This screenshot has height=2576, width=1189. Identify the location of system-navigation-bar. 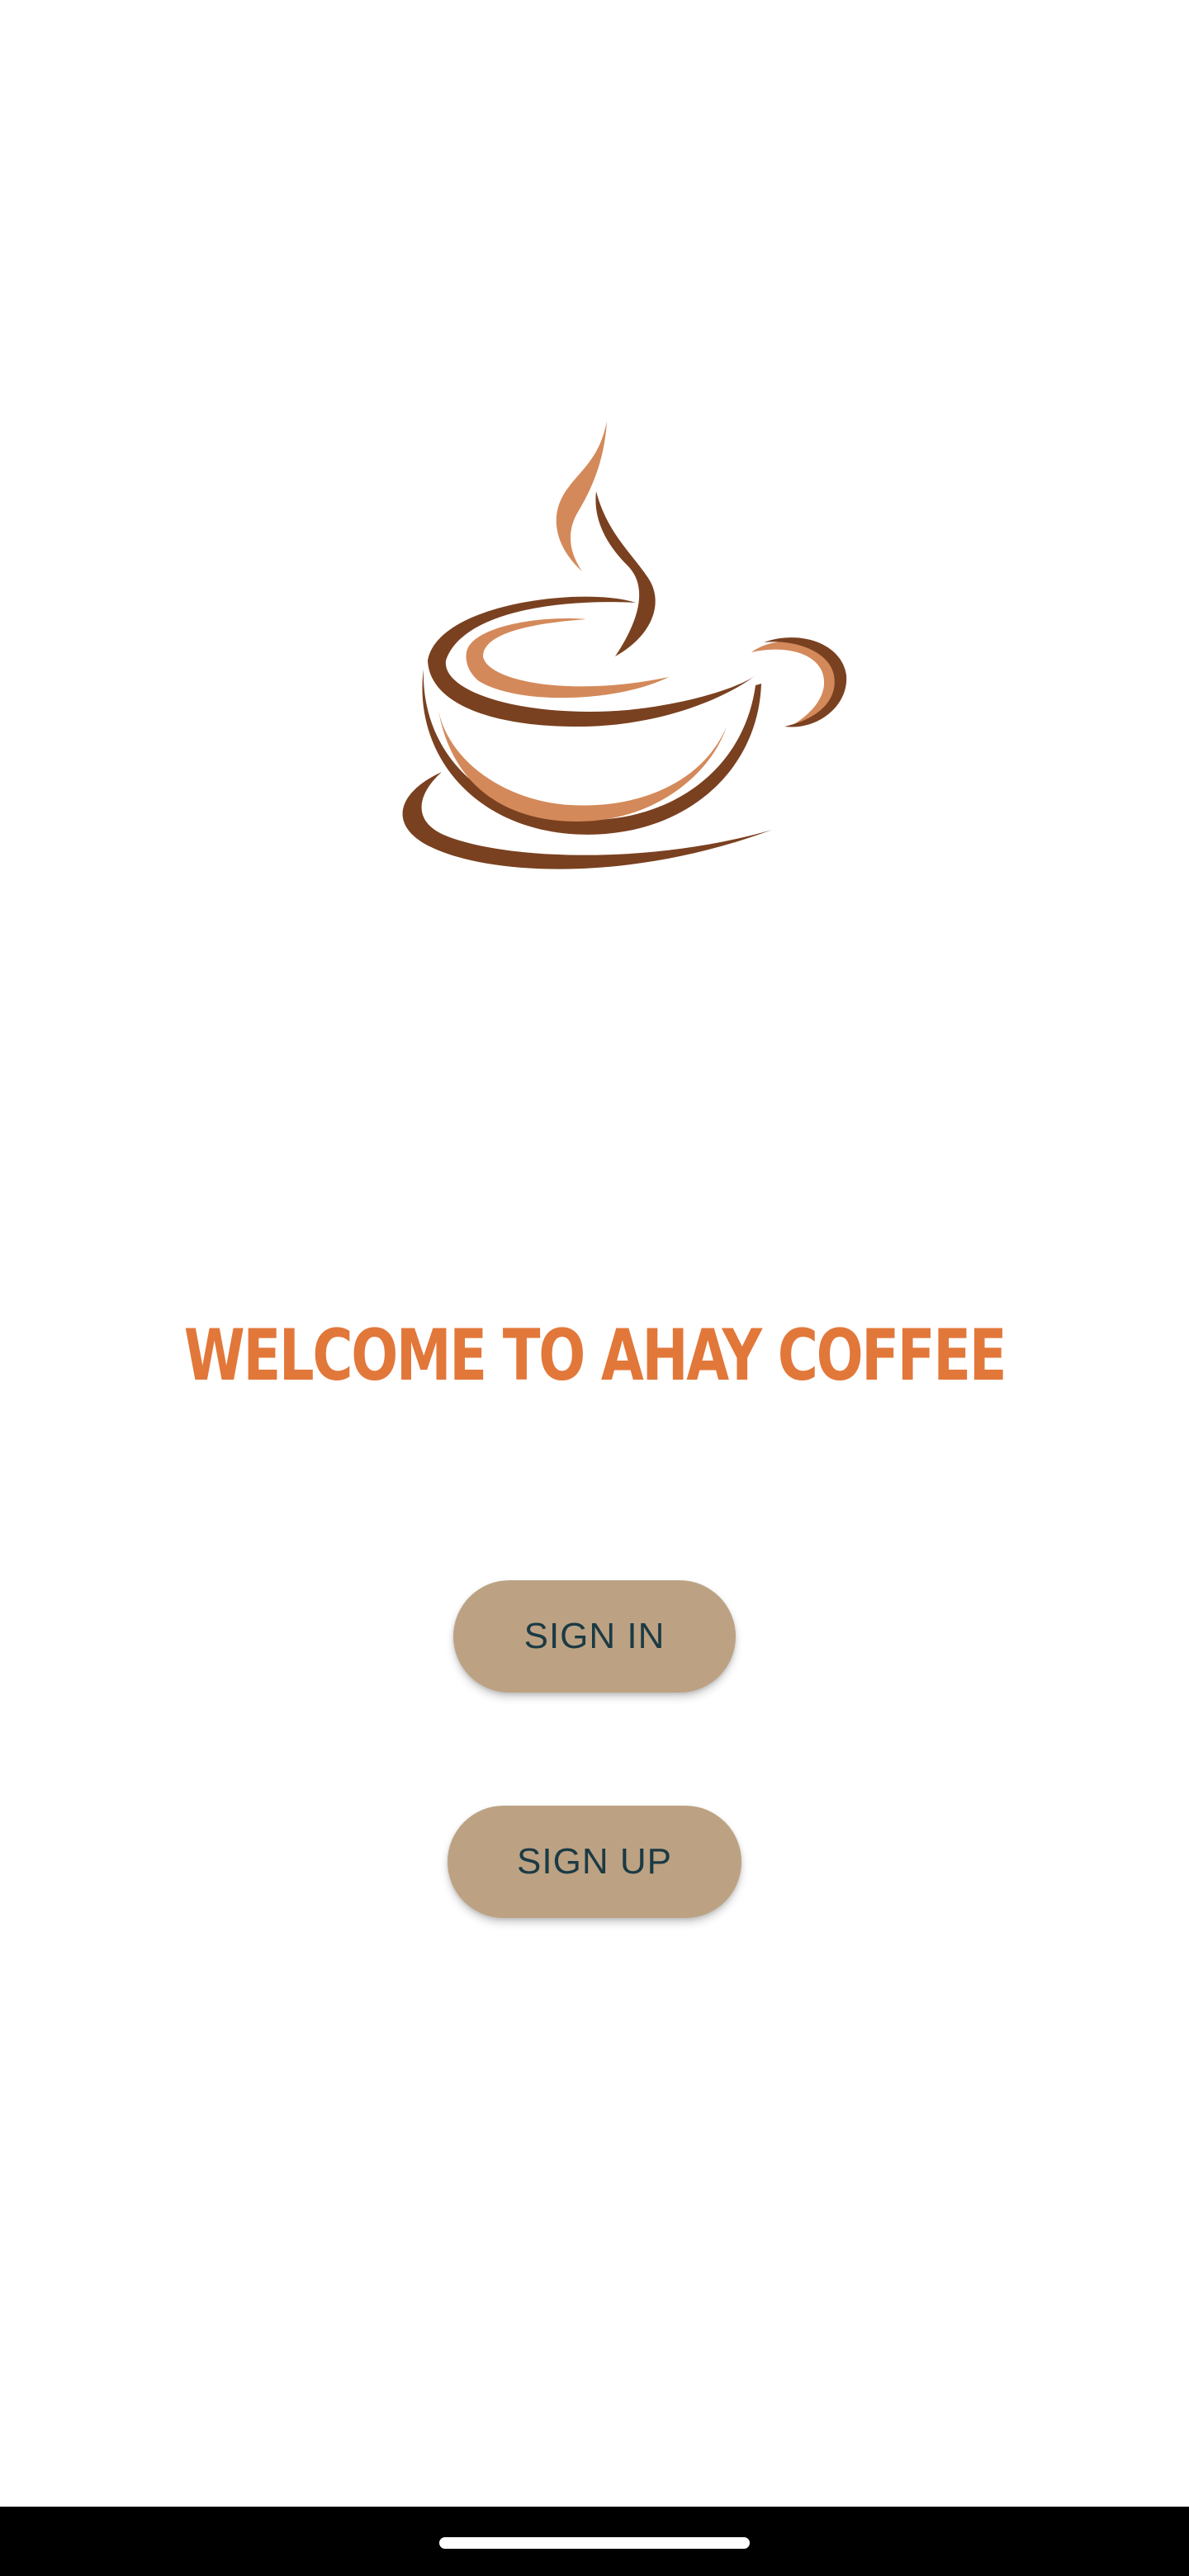
(594, 2541).